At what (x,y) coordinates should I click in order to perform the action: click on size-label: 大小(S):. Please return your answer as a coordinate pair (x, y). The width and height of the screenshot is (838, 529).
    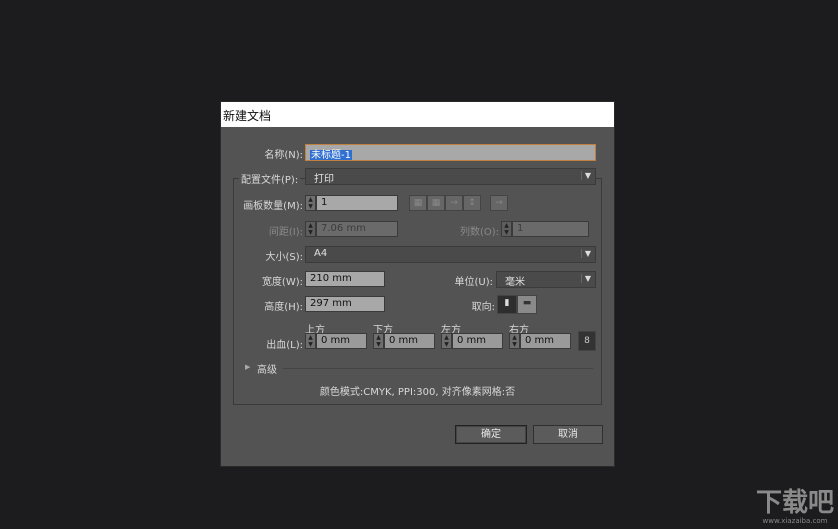
    Looking at the image, I should click on (284, 257).